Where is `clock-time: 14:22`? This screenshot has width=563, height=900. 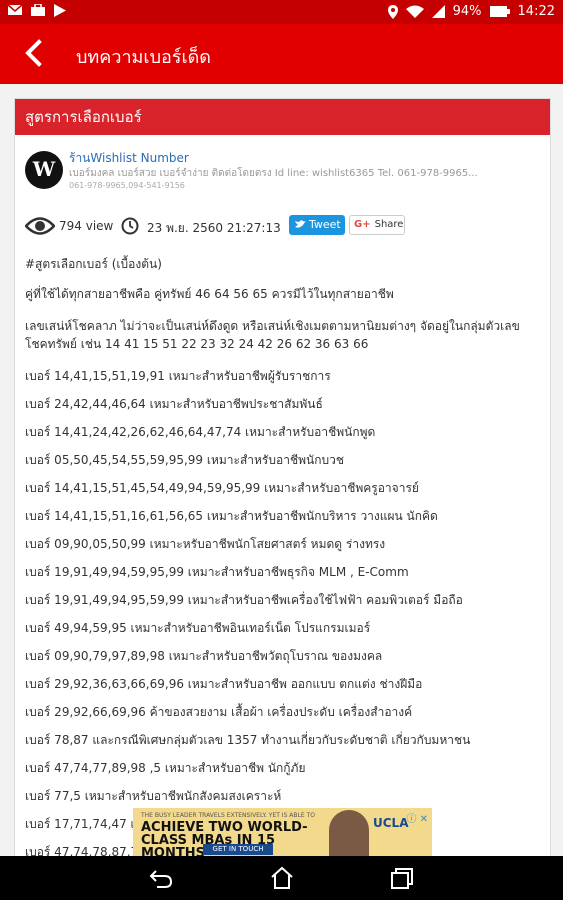
clock-time: 14:22 is located at coordinates (536, 11).